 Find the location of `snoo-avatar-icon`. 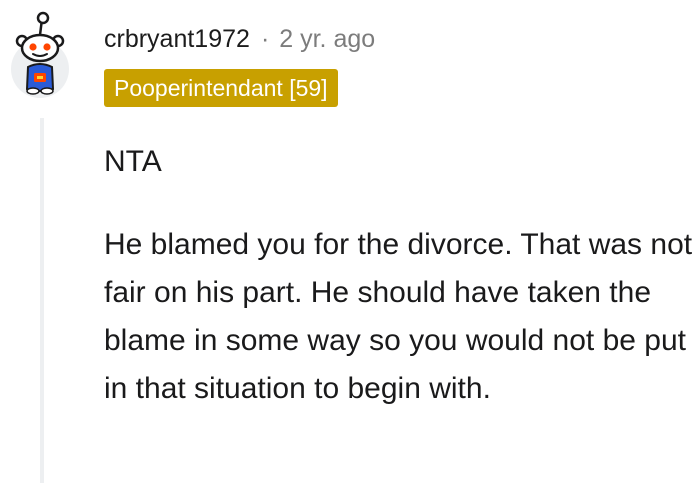

snoo-avatar-icon is located at coordinates (40, 55).